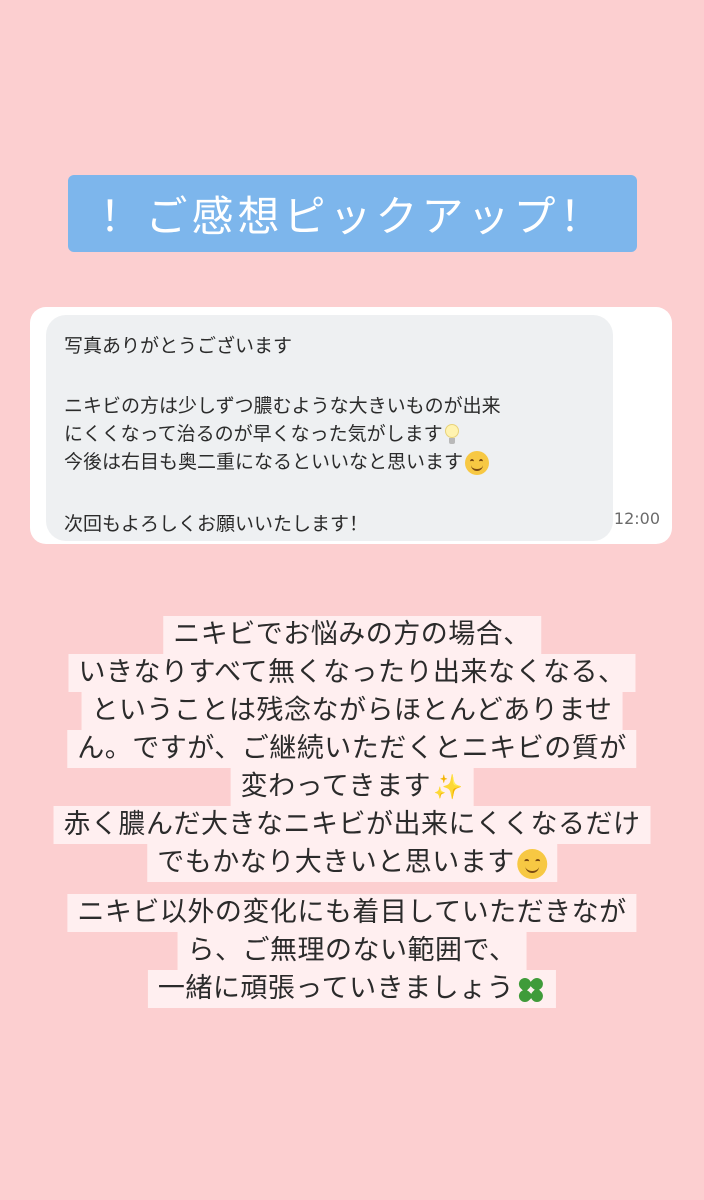  Describe the element at coordinates (352, 673) in the screenshot. I see `caption-line: いきなりすべて無くなったり出来なくなる、` at that location.